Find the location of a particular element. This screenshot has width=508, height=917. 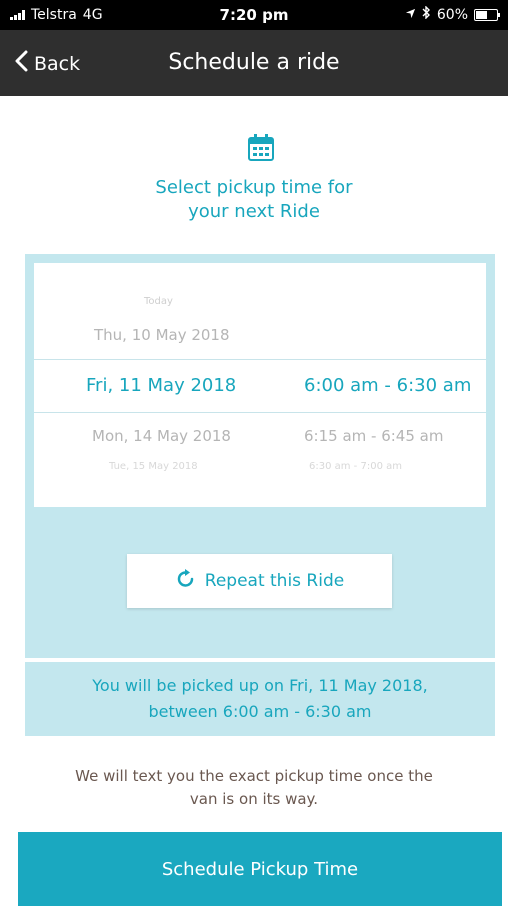

next2-time: 6:30 am - 7:00 am is located at coordinates (355, 466).